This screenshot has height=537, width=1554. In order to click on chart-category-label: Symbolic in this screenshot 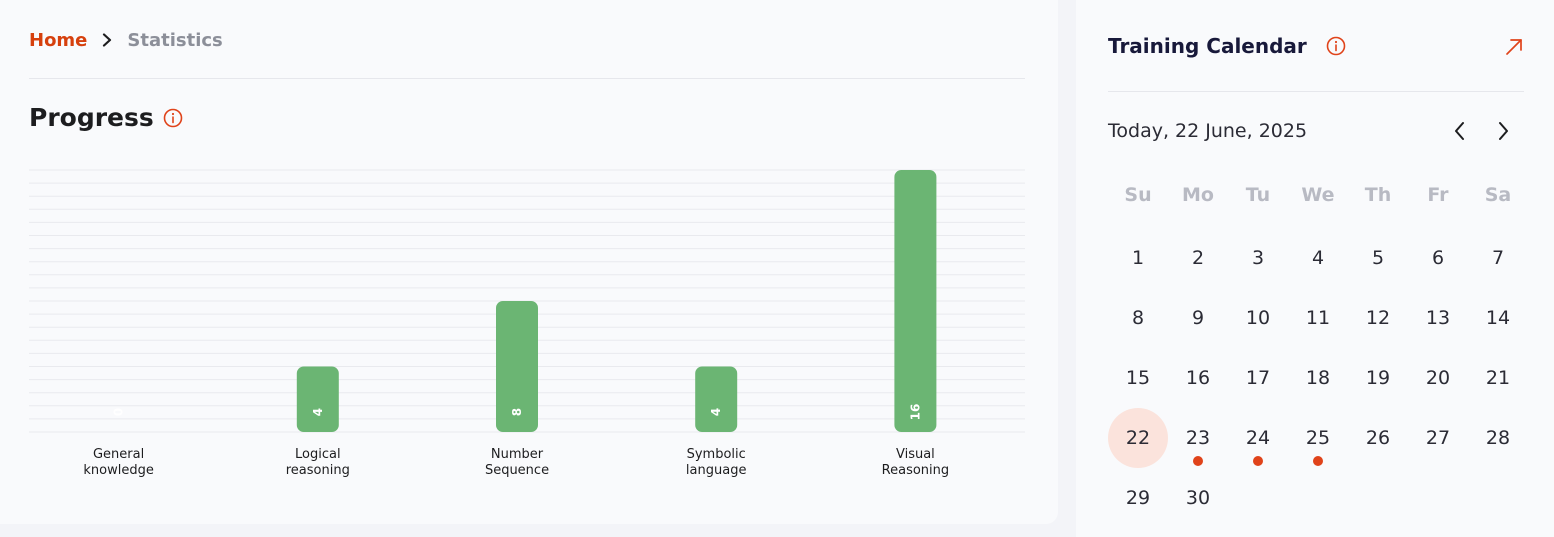, I will do `click(716, 454)`.